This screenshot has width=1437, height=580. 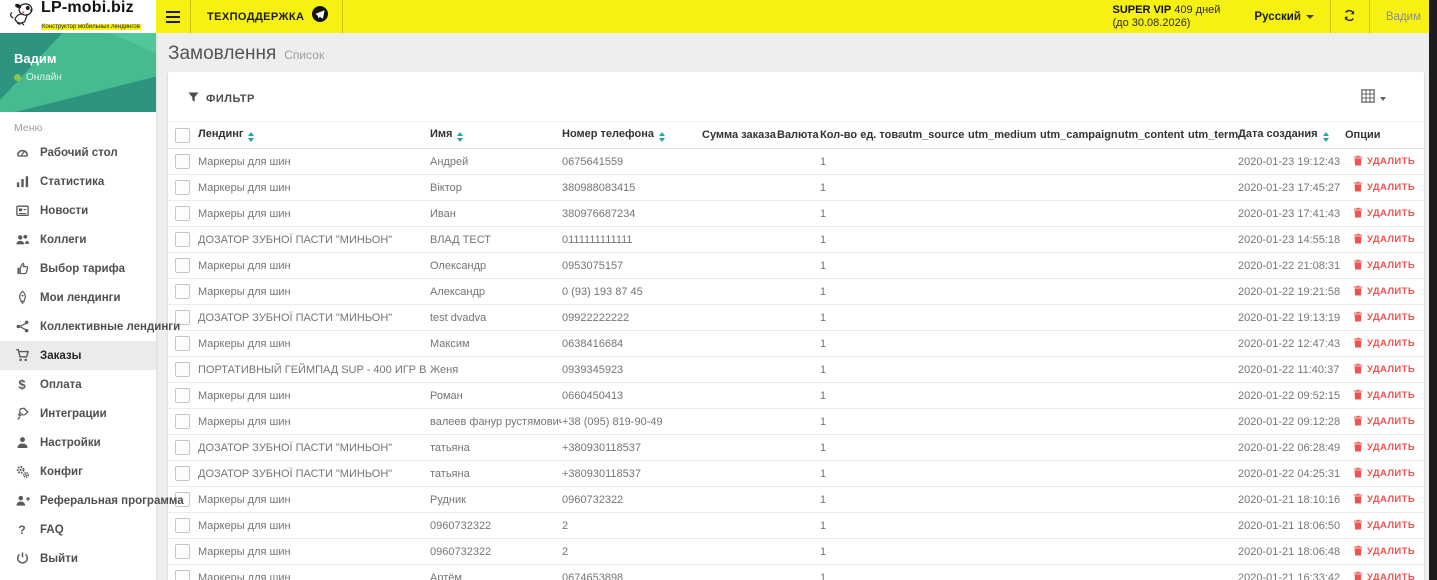 I want to click on select-all-checkbox, so click(x=182, y=135).